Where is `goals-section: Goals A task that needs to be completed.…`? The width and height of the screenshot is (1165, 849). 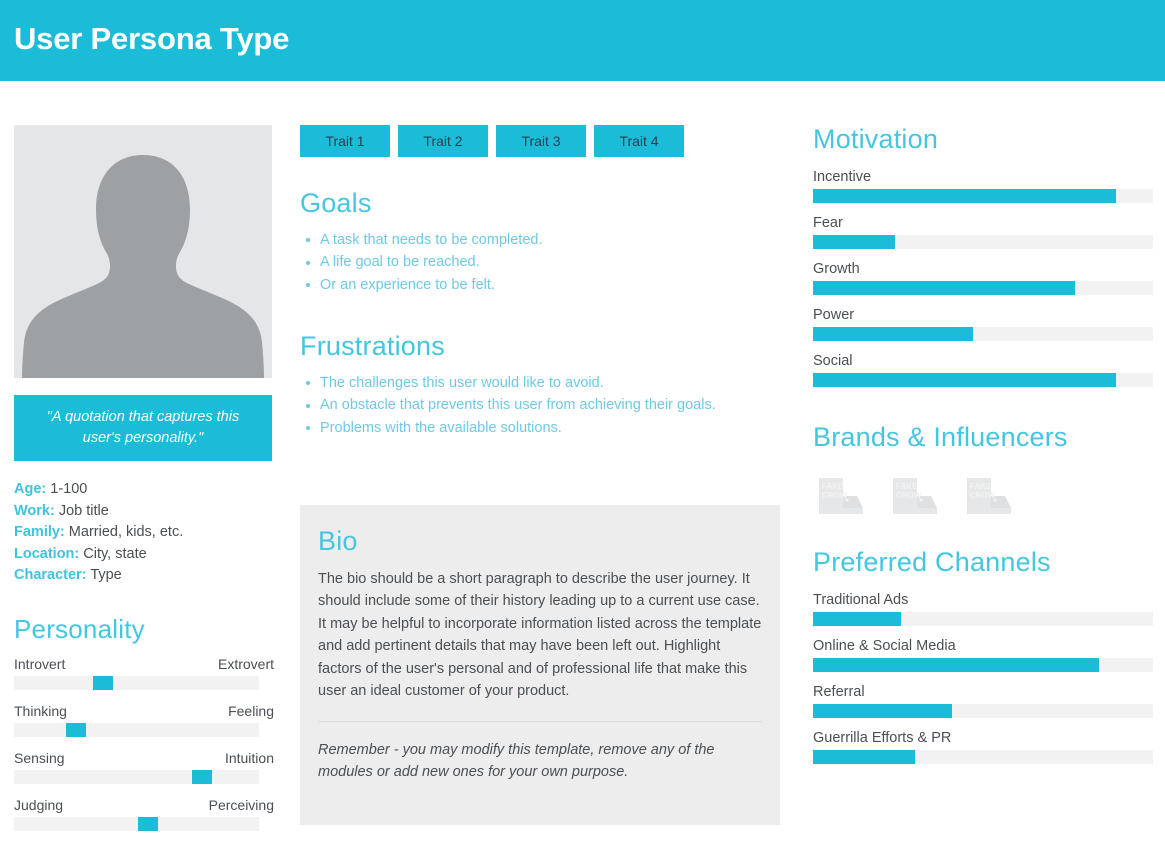
goals-section: Goals A task that needs to be completed.… is located at coordinates (545, 242).